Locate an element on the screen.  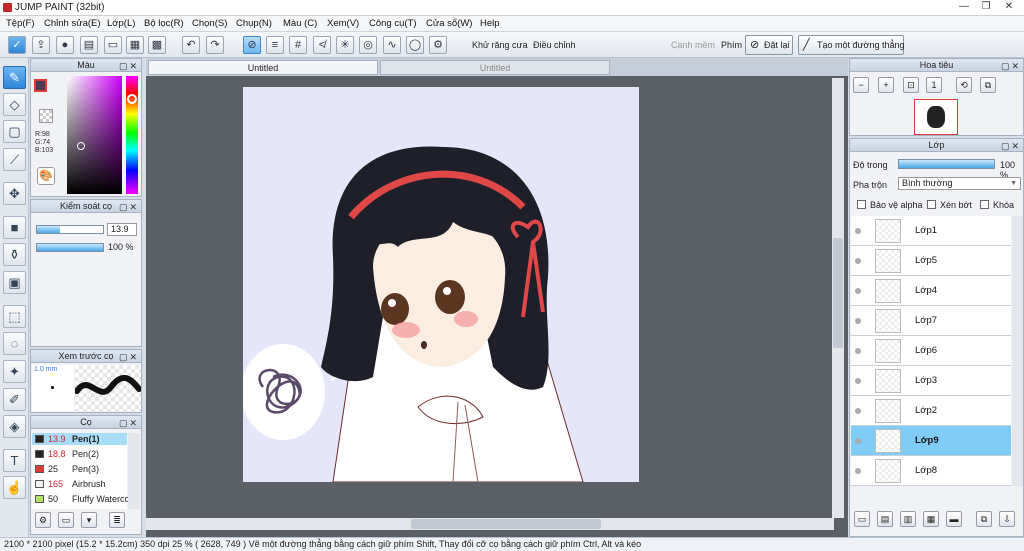
menu-tools: Công cụ(T) is located at coordinates (393, 23).